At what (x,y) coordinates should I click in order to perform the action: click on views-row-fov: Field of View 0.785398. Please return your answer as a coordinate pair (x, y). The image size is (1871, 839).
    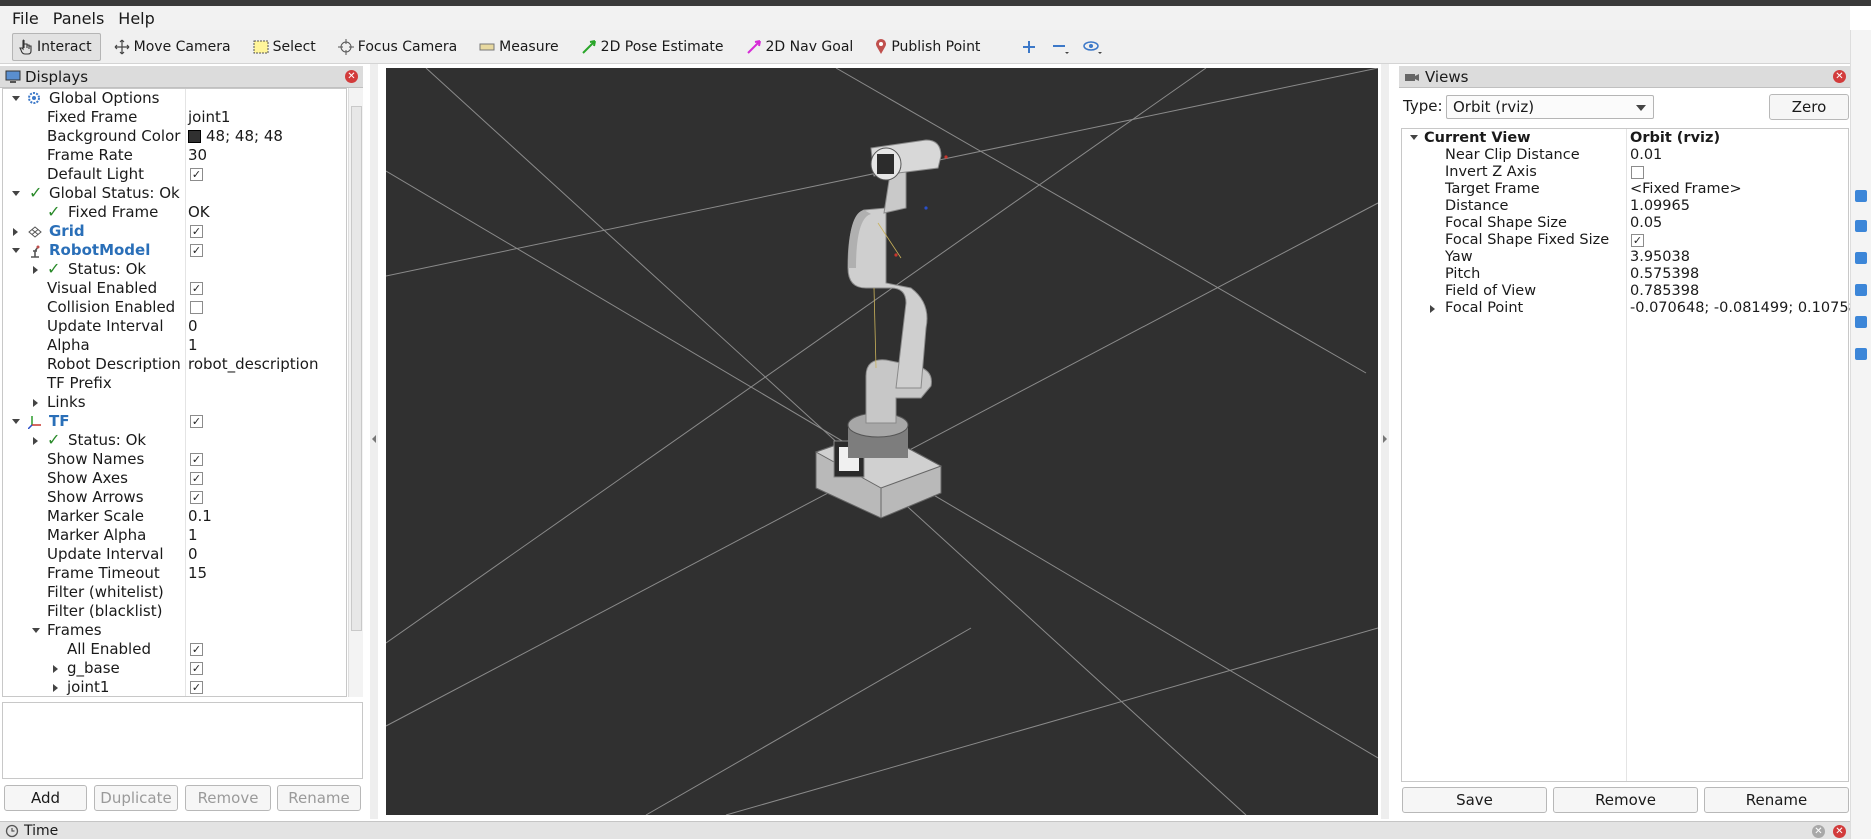
    Looking at the image, I should click on (1626, 291).